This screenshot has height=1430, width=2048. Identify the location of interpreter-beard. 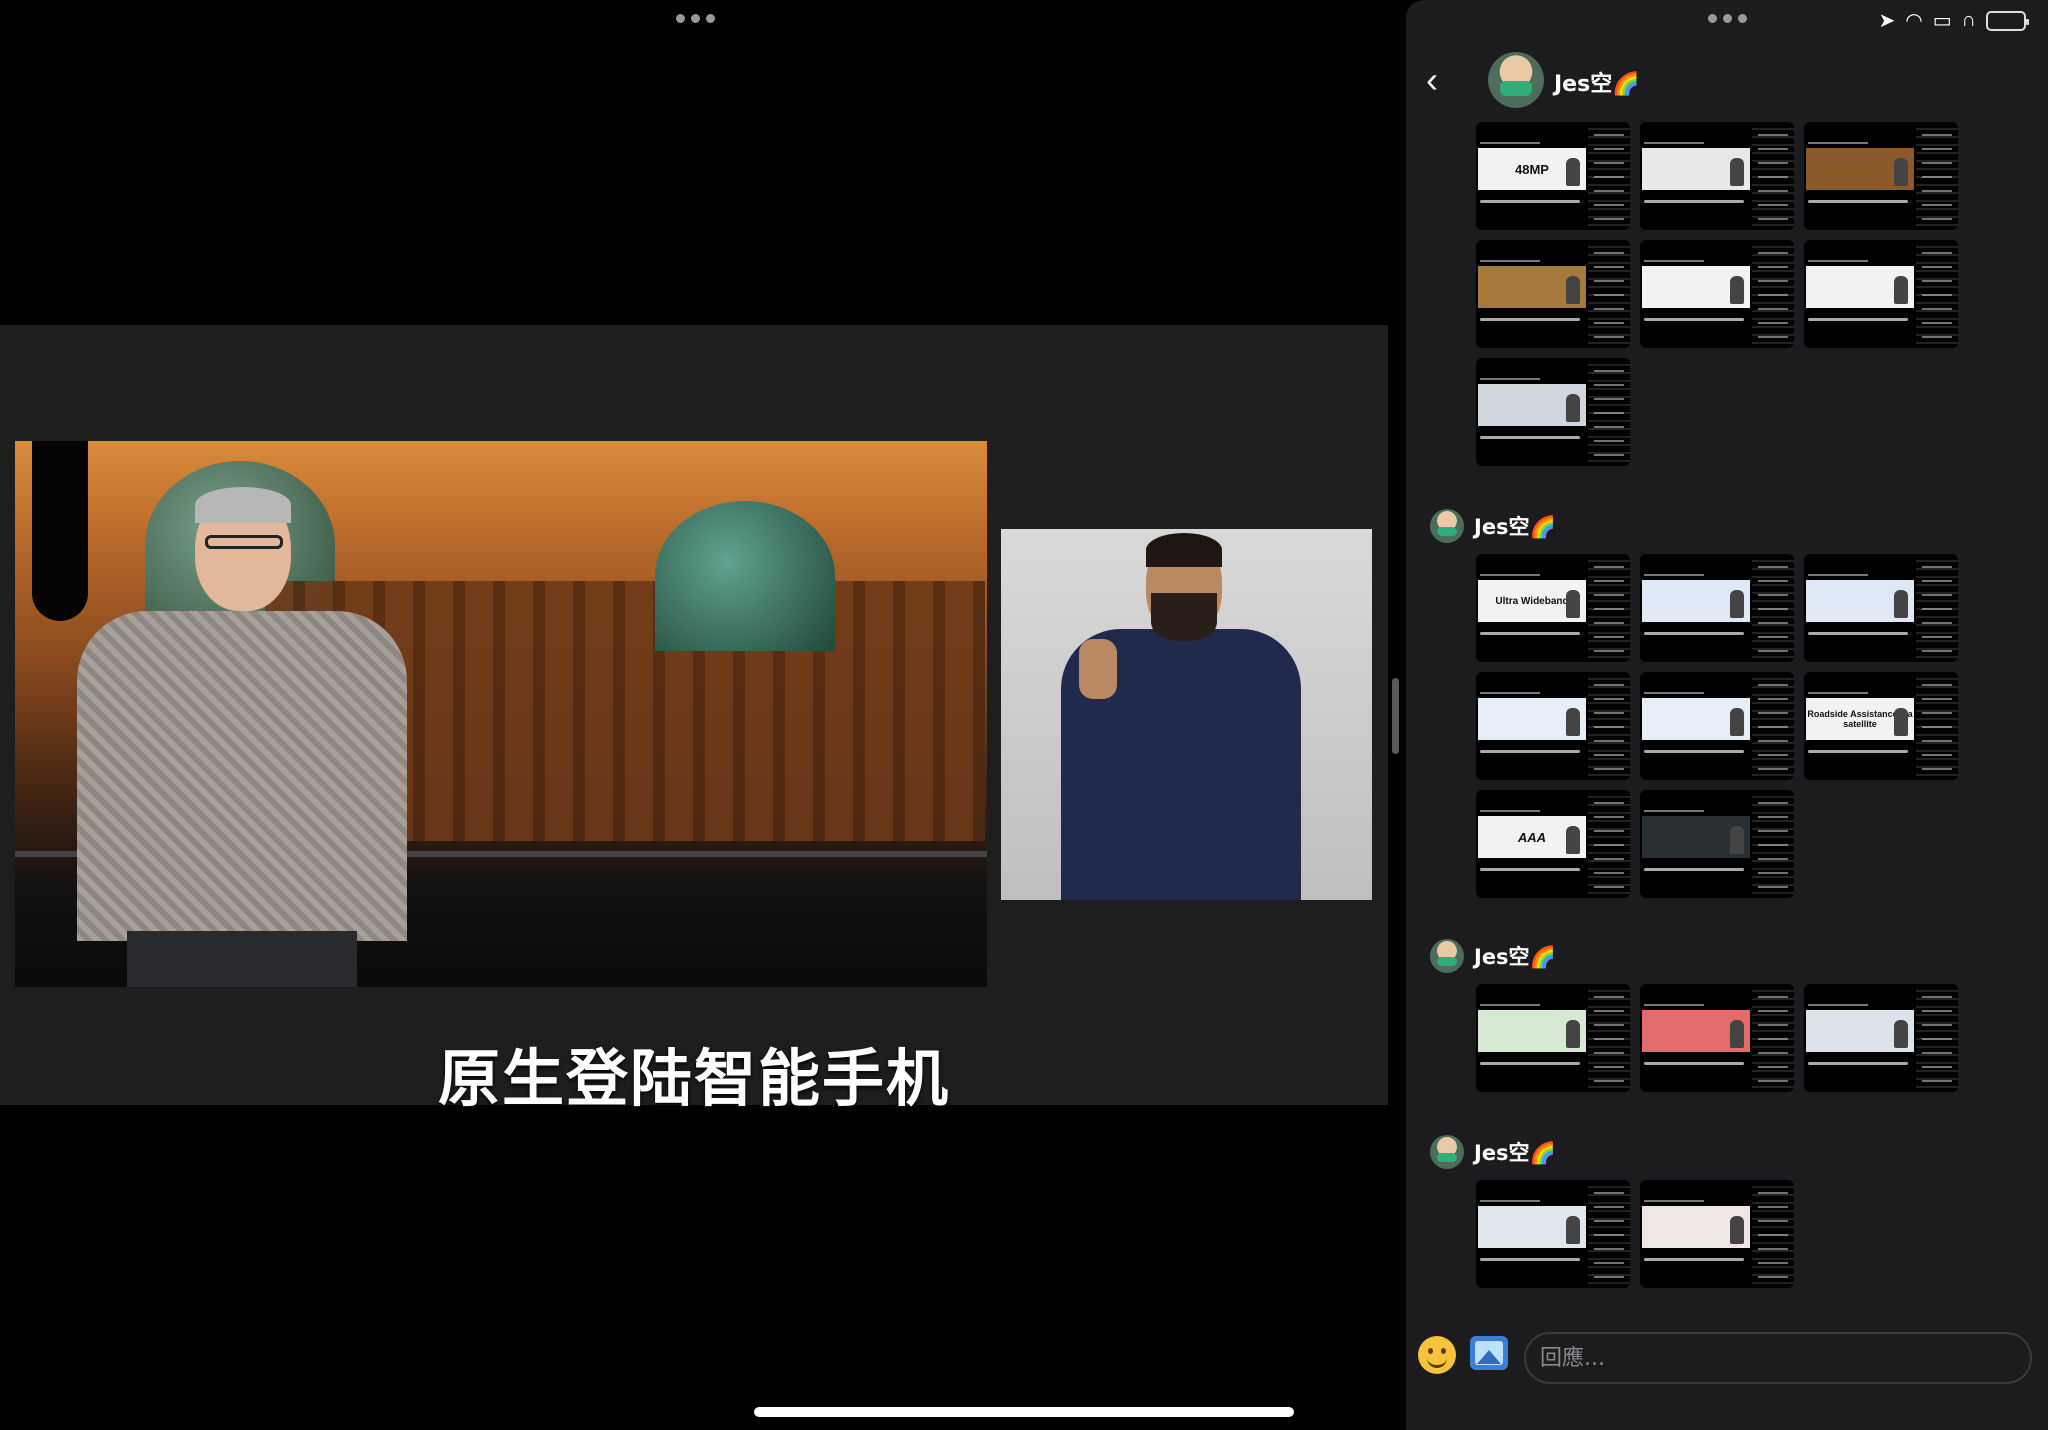
(1184, 617).